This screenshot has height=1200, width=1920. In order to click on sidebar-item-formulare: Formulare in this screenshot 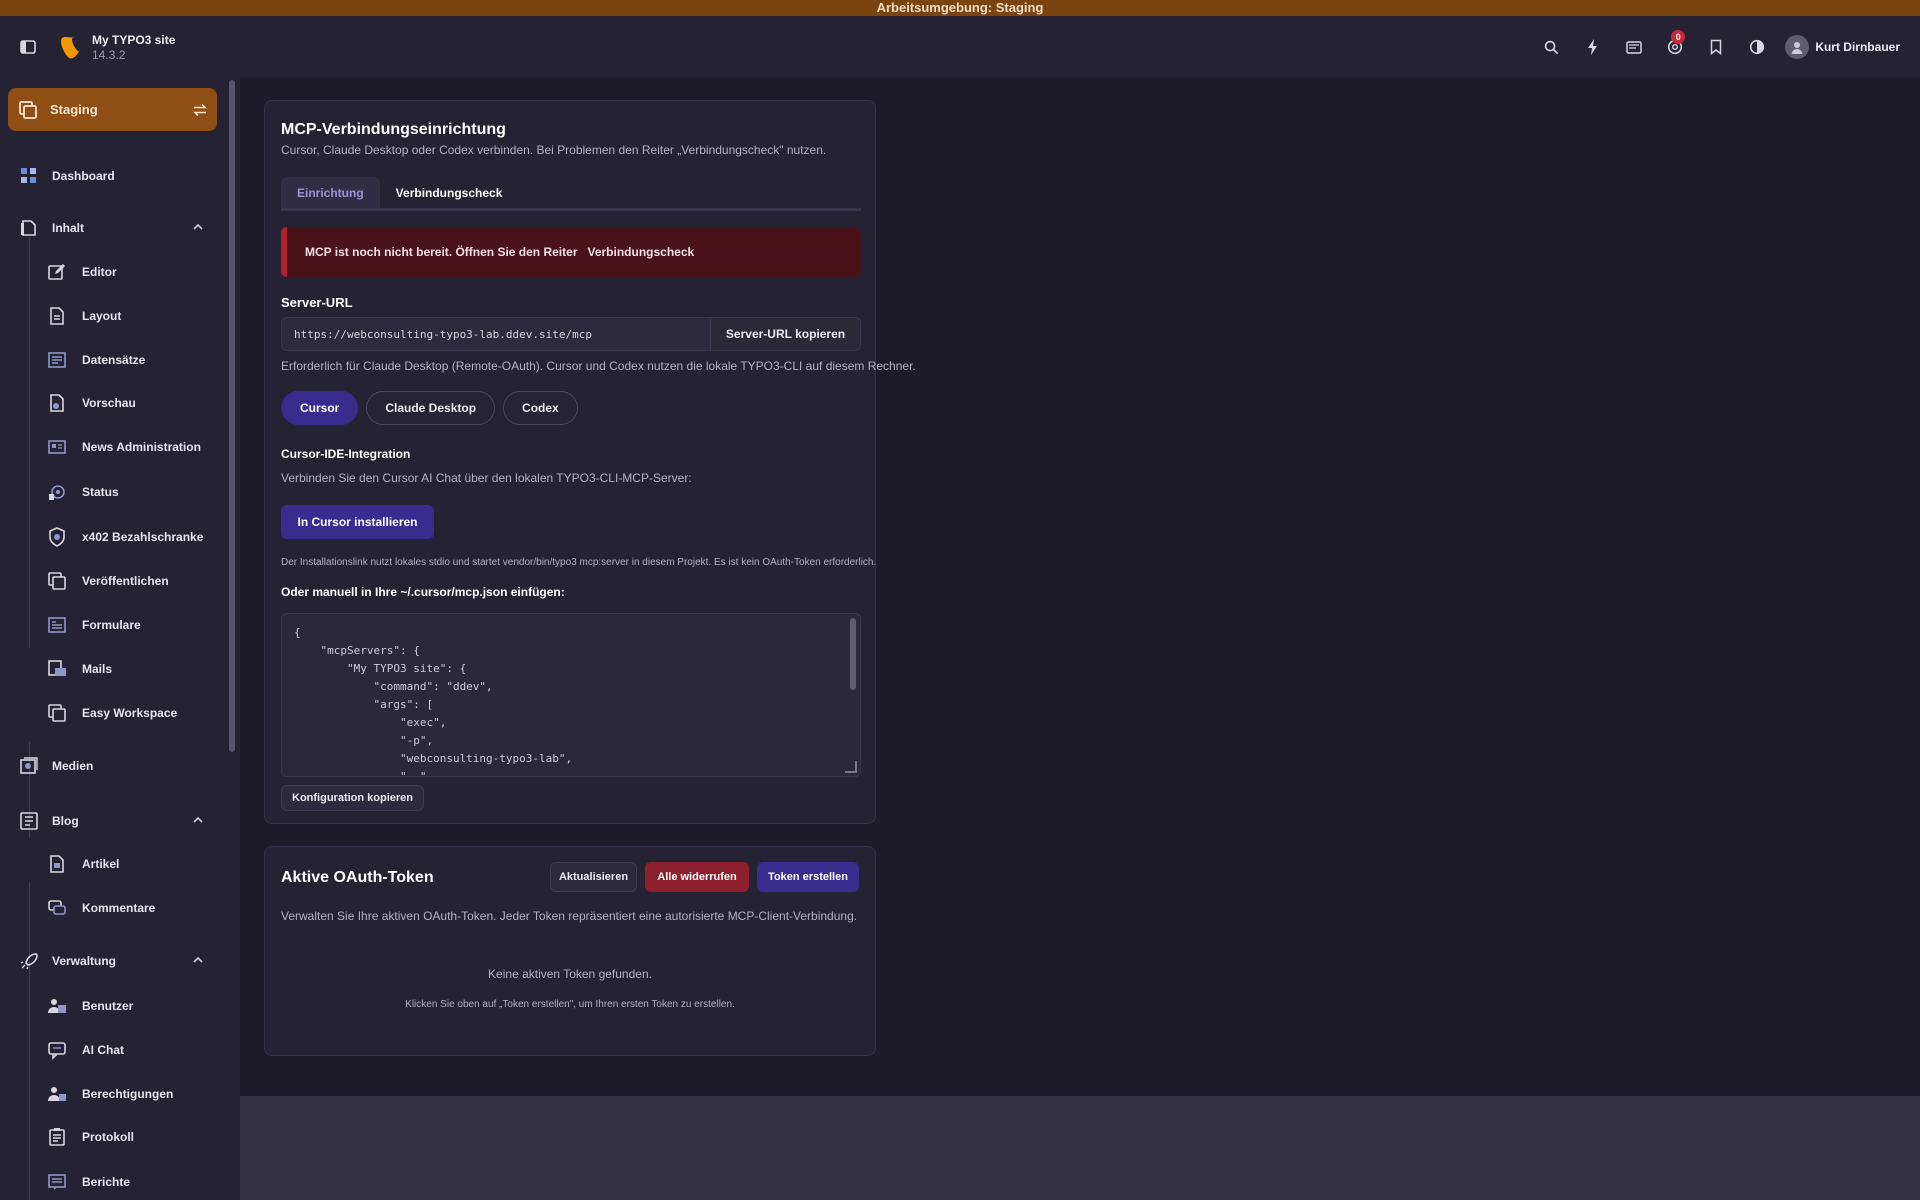, I will do `click(131, 625)`.